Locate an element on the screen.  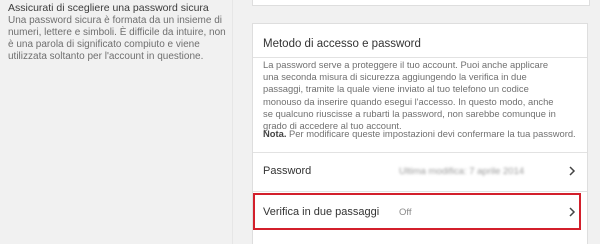
rows-divider-middle is located at coordinates (420, 191).